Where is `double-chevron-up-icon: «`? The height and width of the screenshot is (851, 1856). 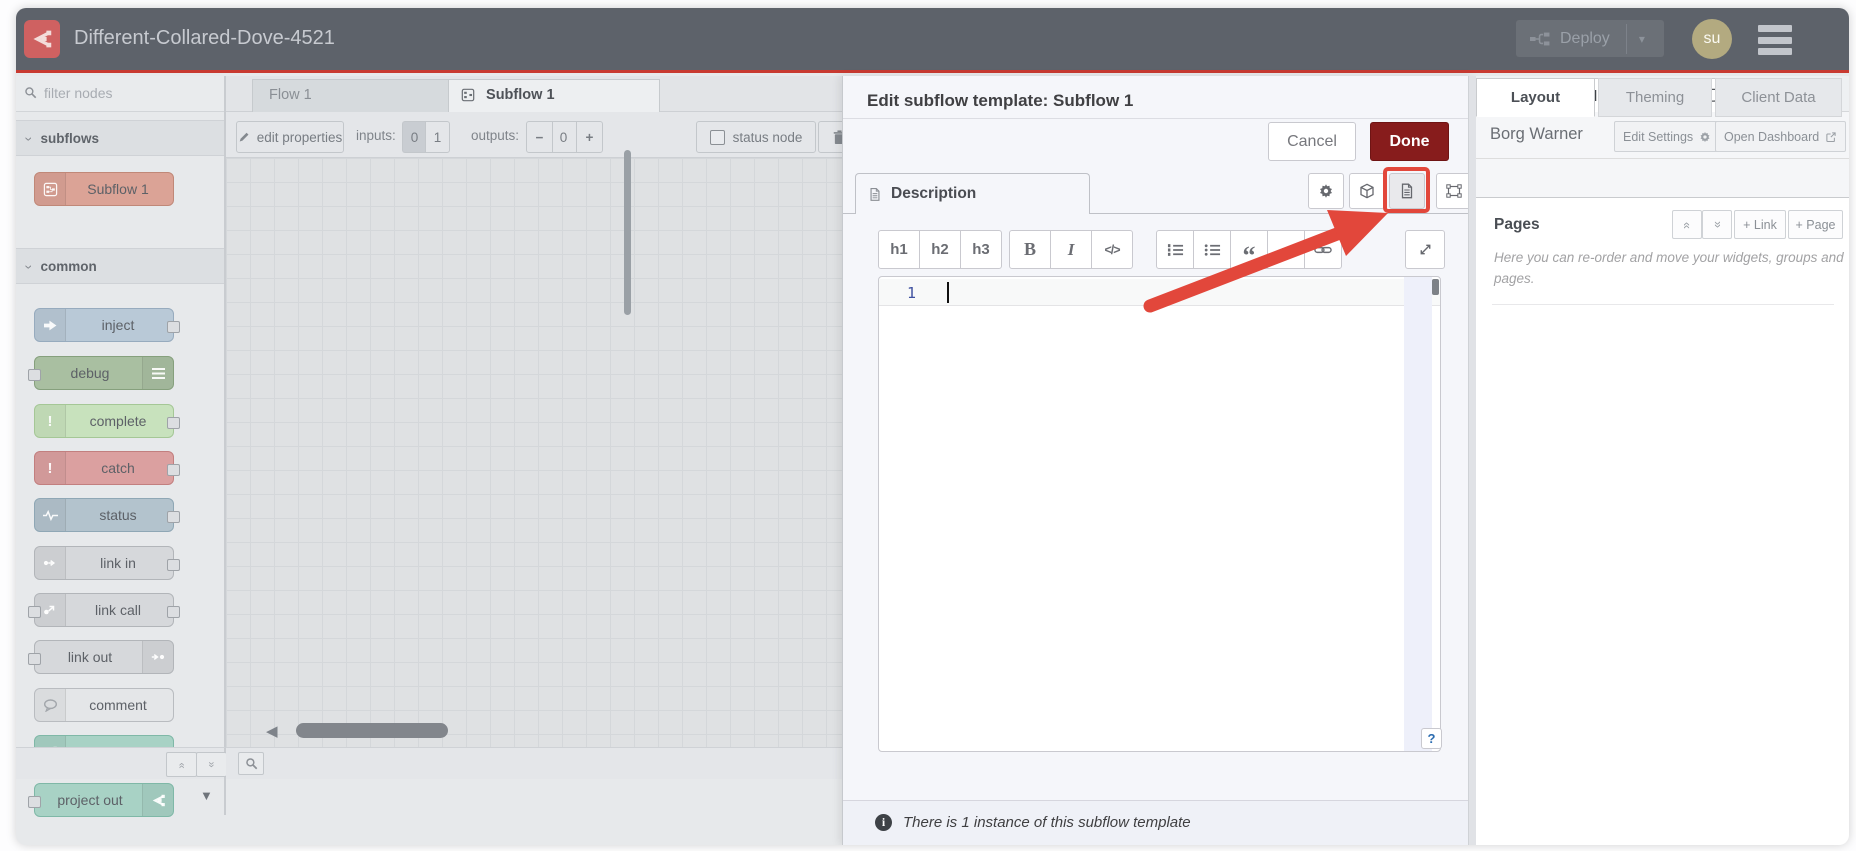 double-chevron-up-icon: « is located at coordinates (181, 764).